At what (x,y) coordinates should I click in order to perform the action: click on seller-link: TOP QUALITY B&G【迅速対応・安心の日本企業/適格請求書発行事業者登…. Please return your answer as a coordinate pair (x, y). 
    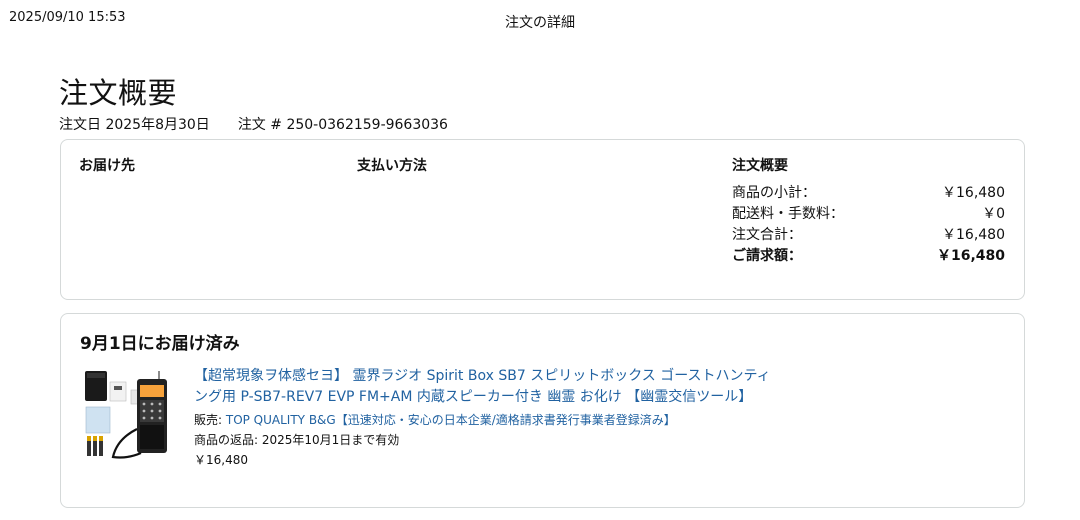
    Looking at the image, I should click on (451, 420).